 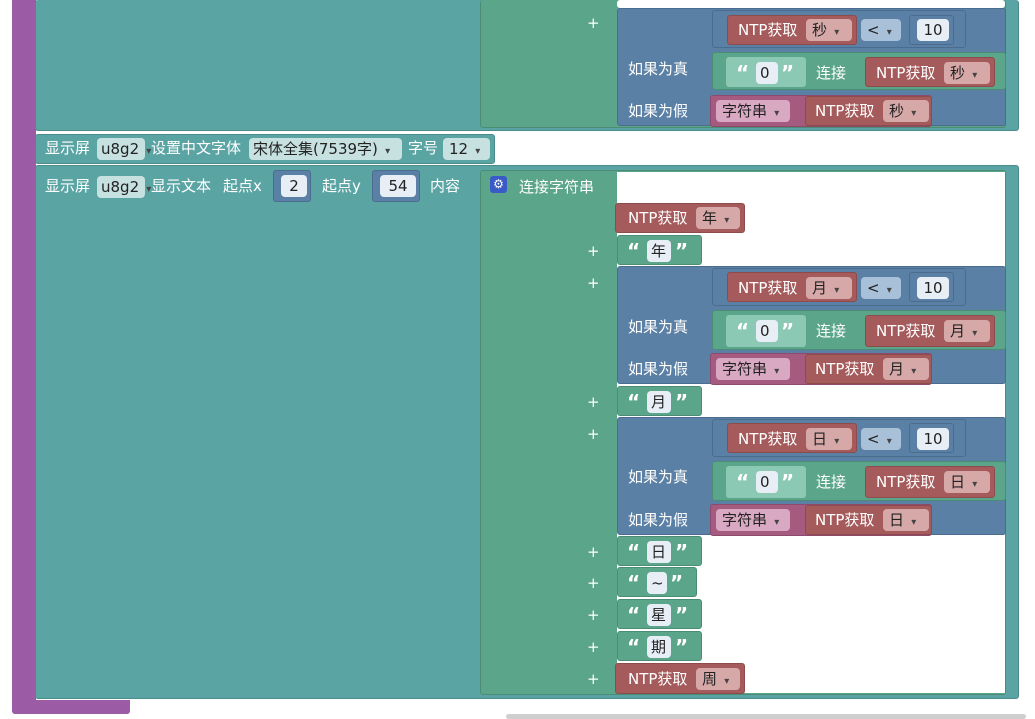 What do you see at coordinates (341, 186) in the screenshot?
I see `start-y-label: 起点y` at bounding box center [341, 186].